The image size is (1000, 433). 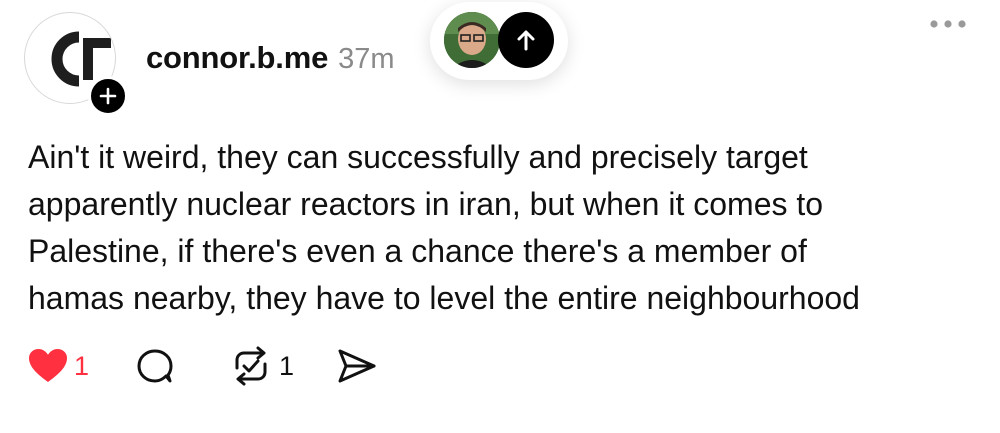 I want to click on arrow-up-icon, so click(x=526, y=40).